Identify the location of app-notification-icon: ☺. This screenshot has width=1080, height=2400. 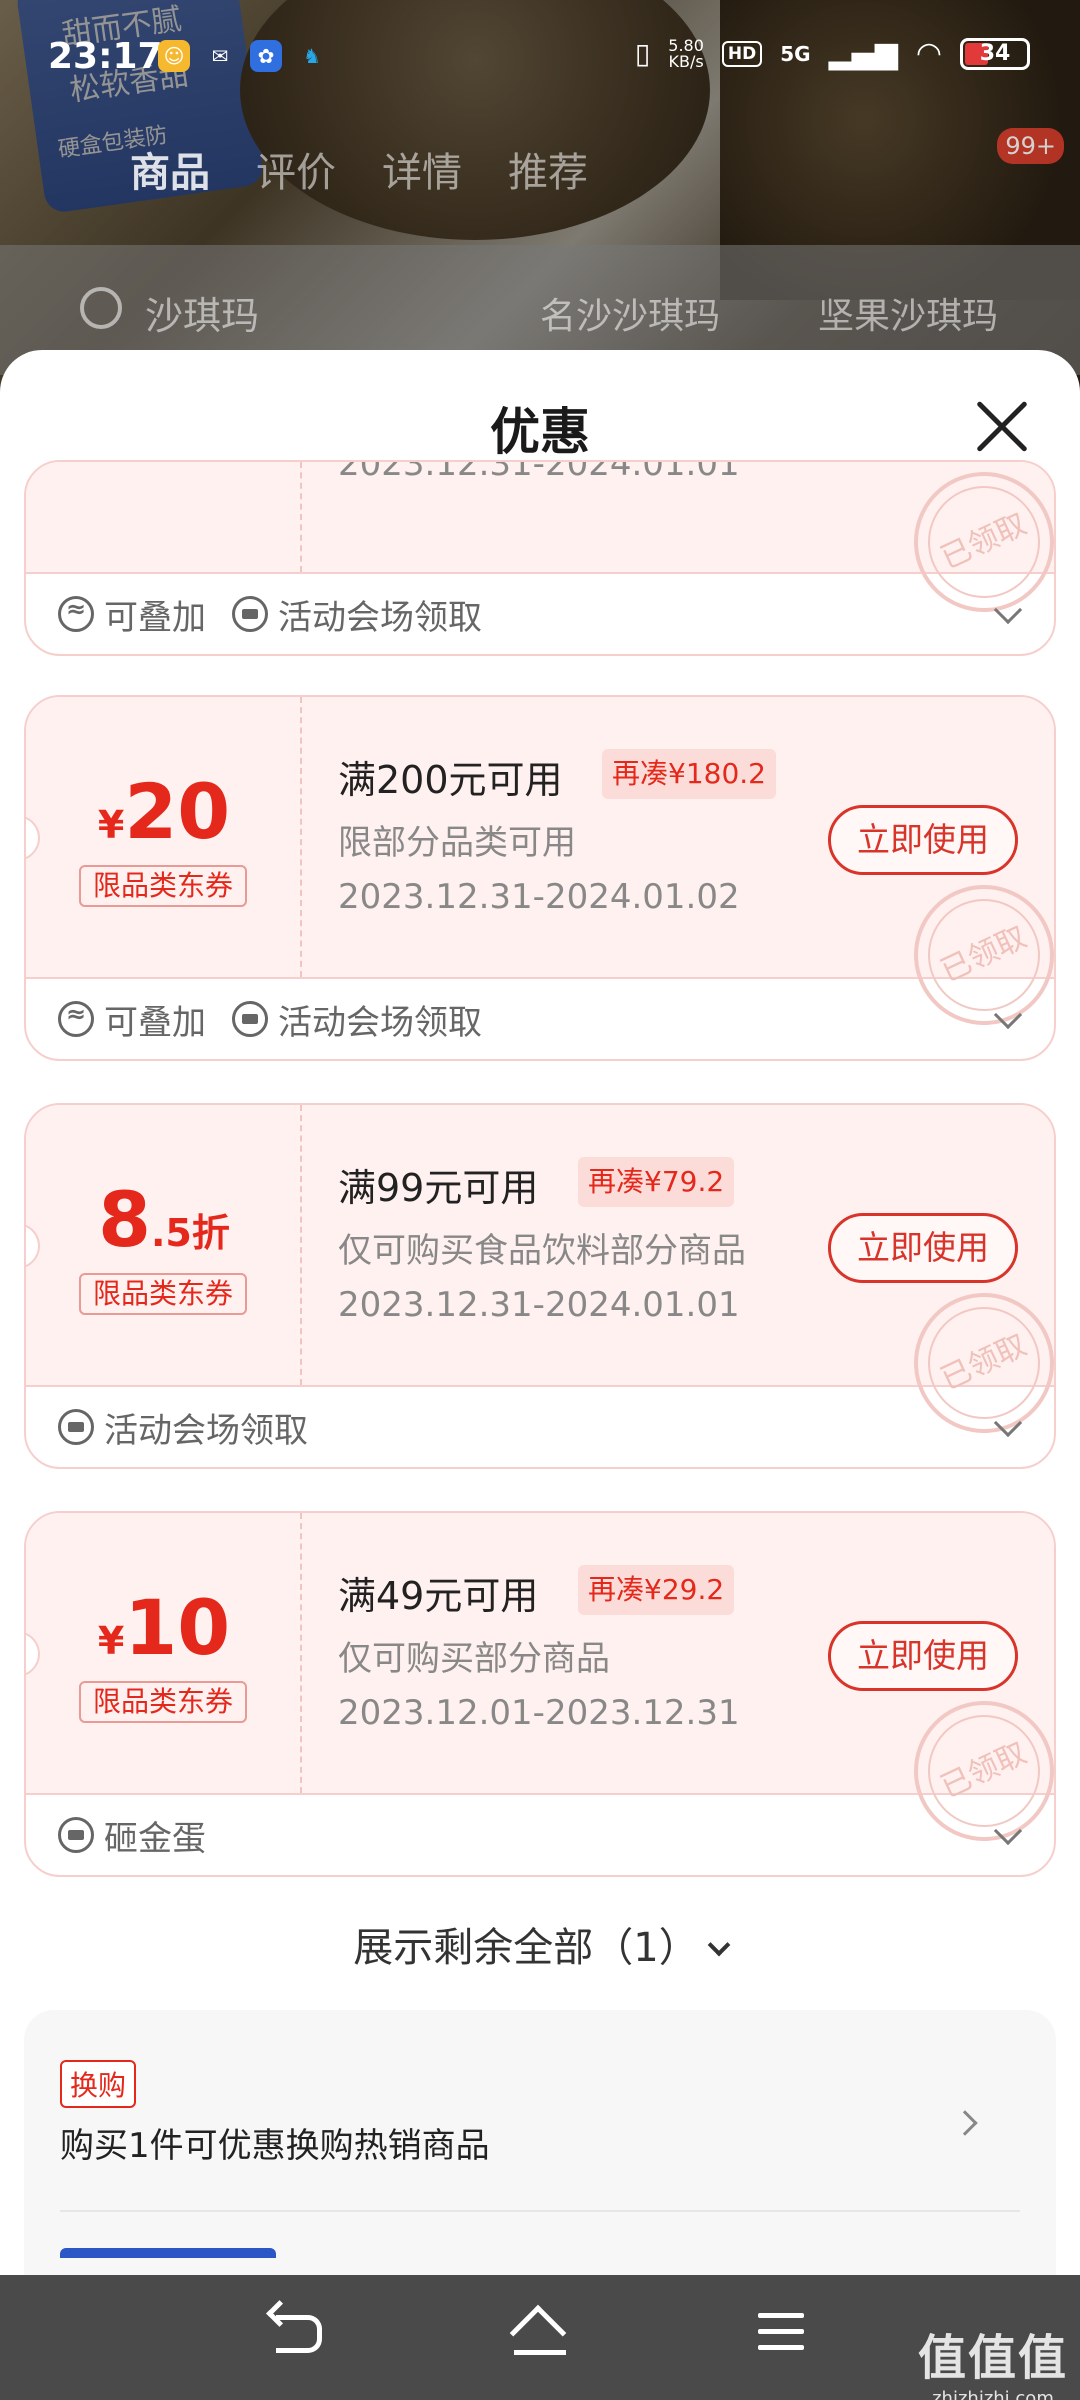
(174, 56).